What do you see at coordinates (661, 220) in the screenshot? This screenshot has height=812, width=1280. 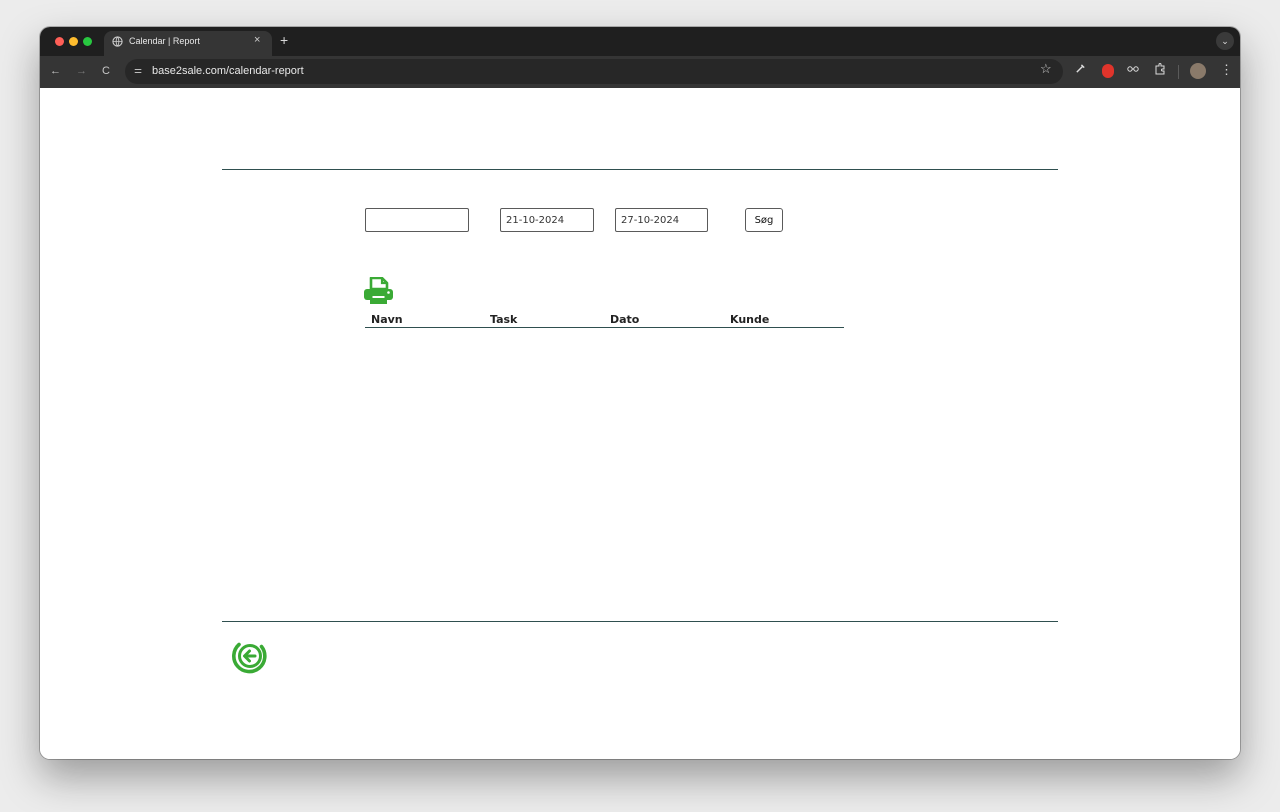 I see `to-date-input` at bounding box center [661, 220].